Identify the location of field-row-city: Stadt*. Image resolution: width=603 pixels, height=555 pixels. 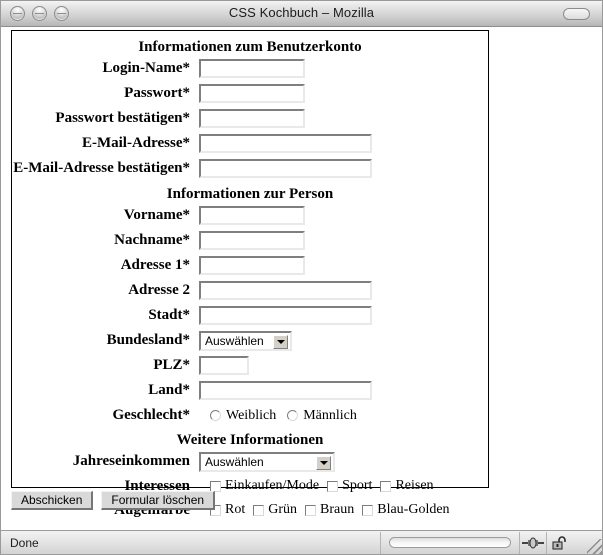
(250, 315).